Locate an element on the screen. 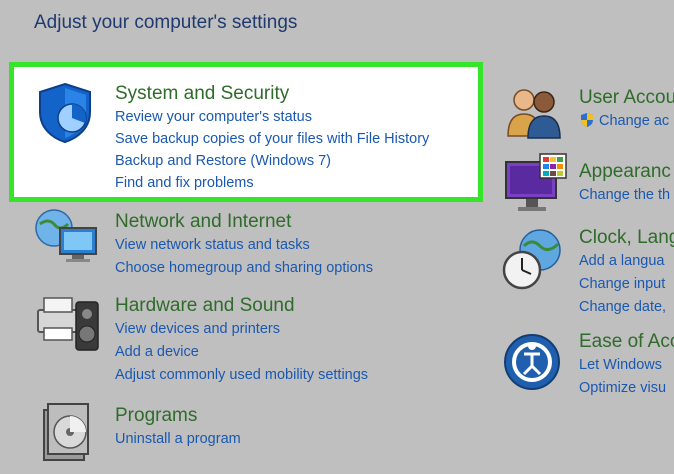  devices-printers-link: View devices and printers is located at coordinates (241, 329).